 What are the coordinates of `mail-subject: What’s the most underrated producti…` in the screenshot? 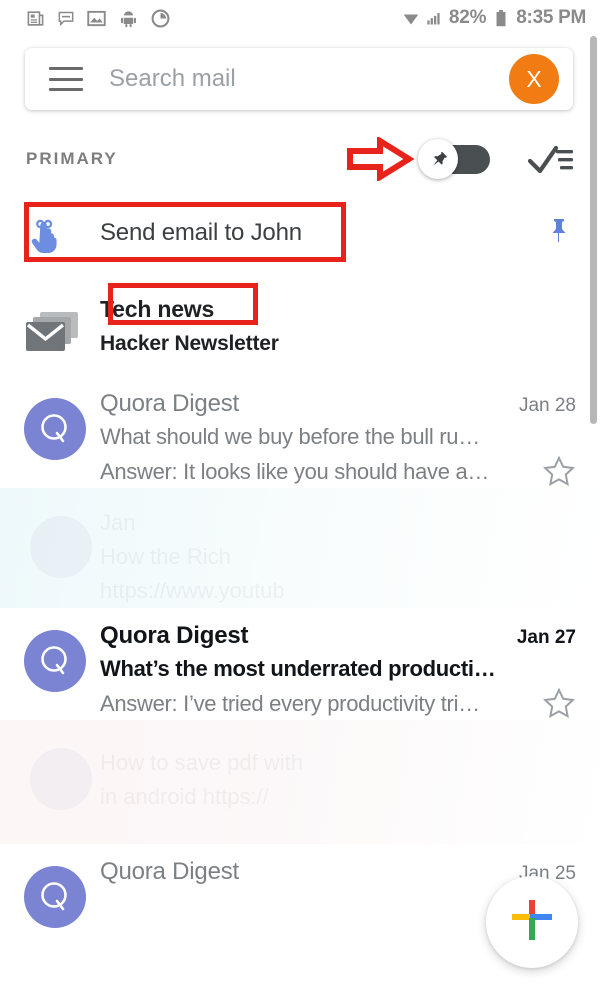 It's located at (298, 668).